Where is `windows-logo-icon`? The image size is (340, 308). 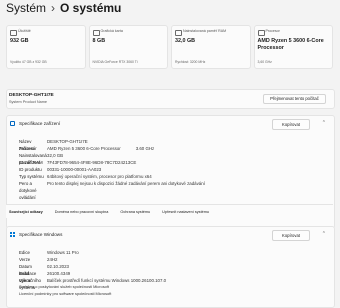
windows-logo-icon is located at coordinates (12, 234).